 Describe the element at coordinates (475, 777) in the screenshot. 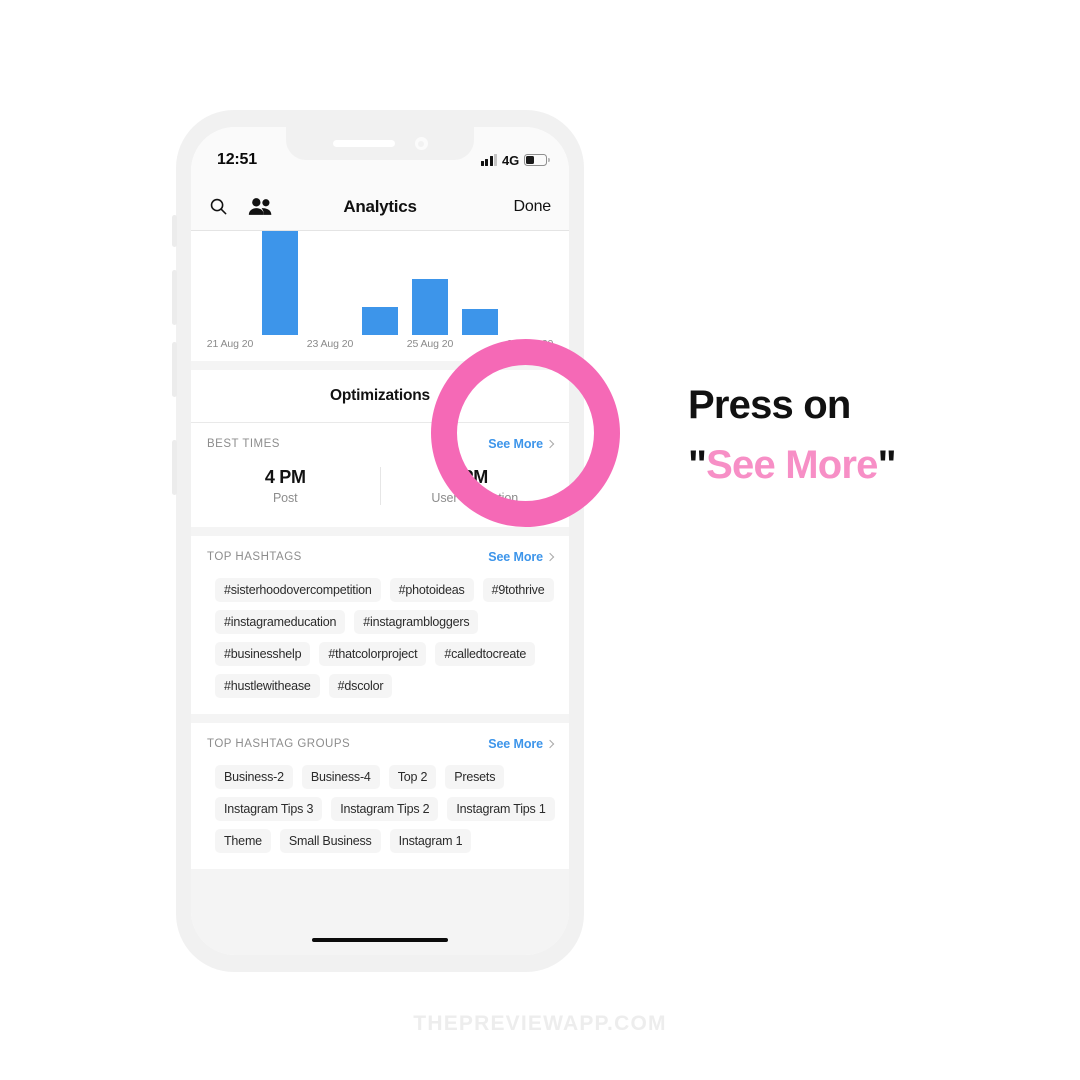

I see `hashtag-group-chip: Presets` at that location.